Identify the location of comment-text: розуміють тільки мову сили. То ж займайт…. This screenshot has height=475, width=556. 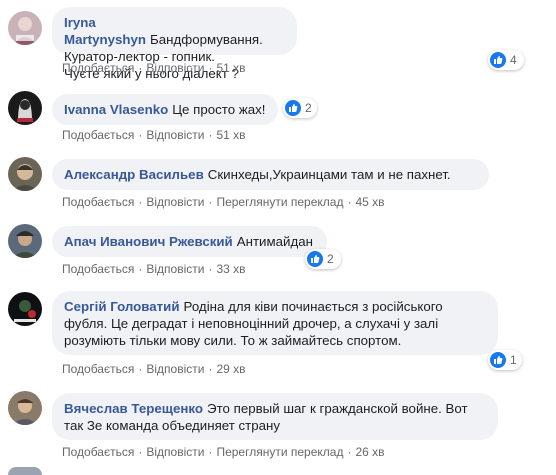
(233, 340).